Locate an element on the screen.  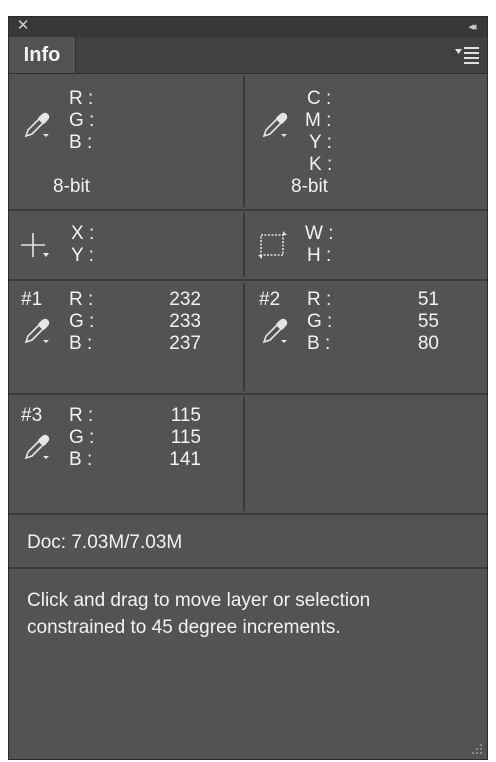
rgb-label-r: R : is located at coordinates (81, 98).